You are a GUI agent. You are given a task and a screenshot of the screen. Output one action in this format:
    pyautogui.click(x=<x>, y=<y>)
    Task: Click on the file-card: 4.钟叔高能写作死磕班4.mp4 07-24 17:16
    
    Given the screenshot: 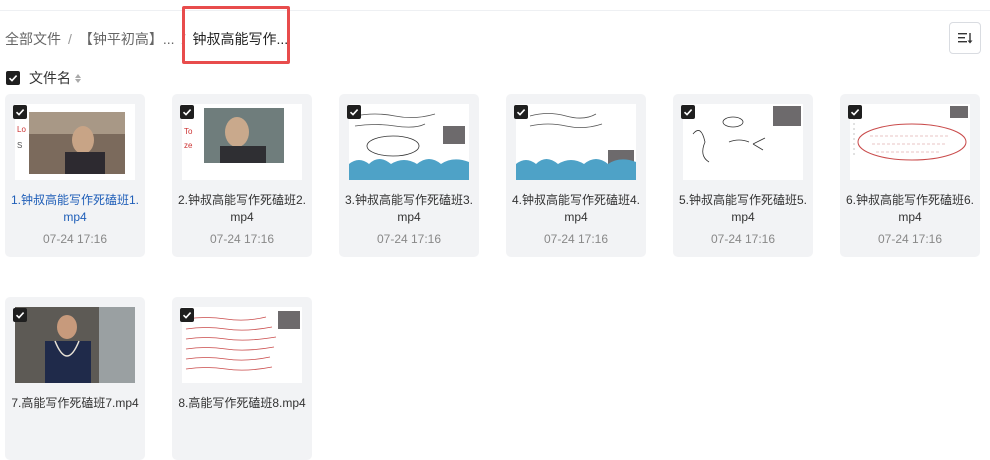 What is the action you would take?
    pyautogui.click(x=576, y=175)
    